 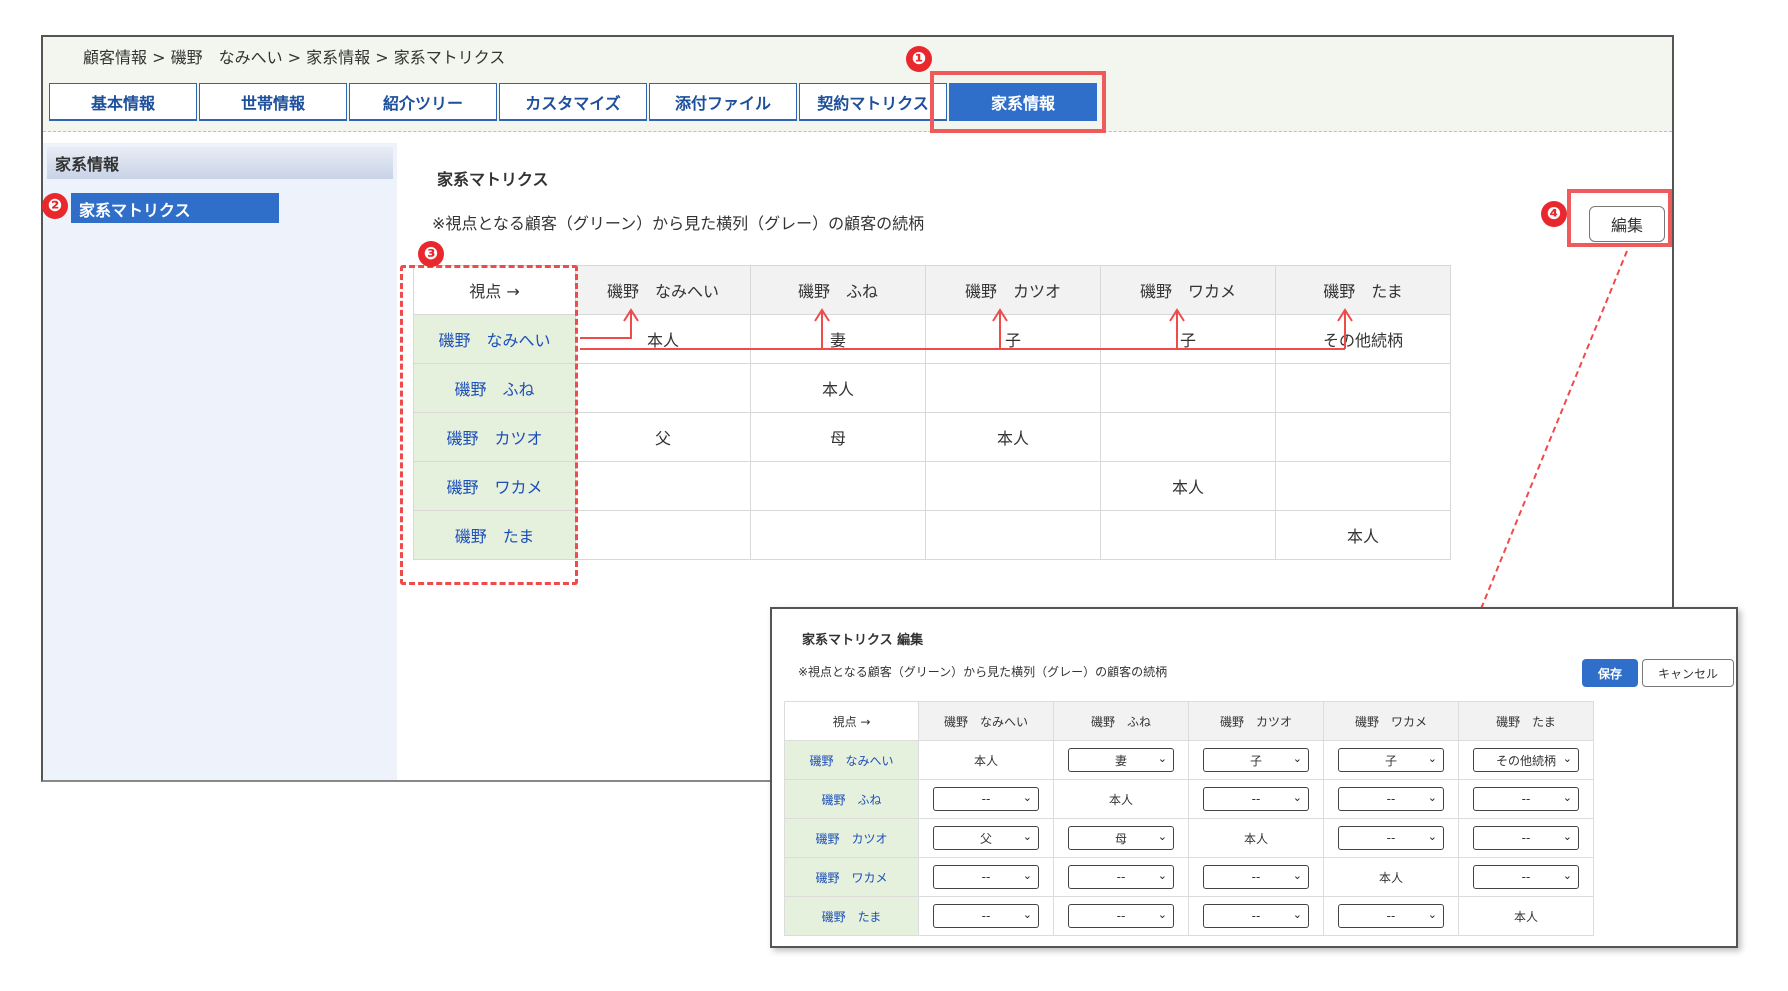 I want to click on cancel-button: キャンセル, so click(x=1688, y=673).